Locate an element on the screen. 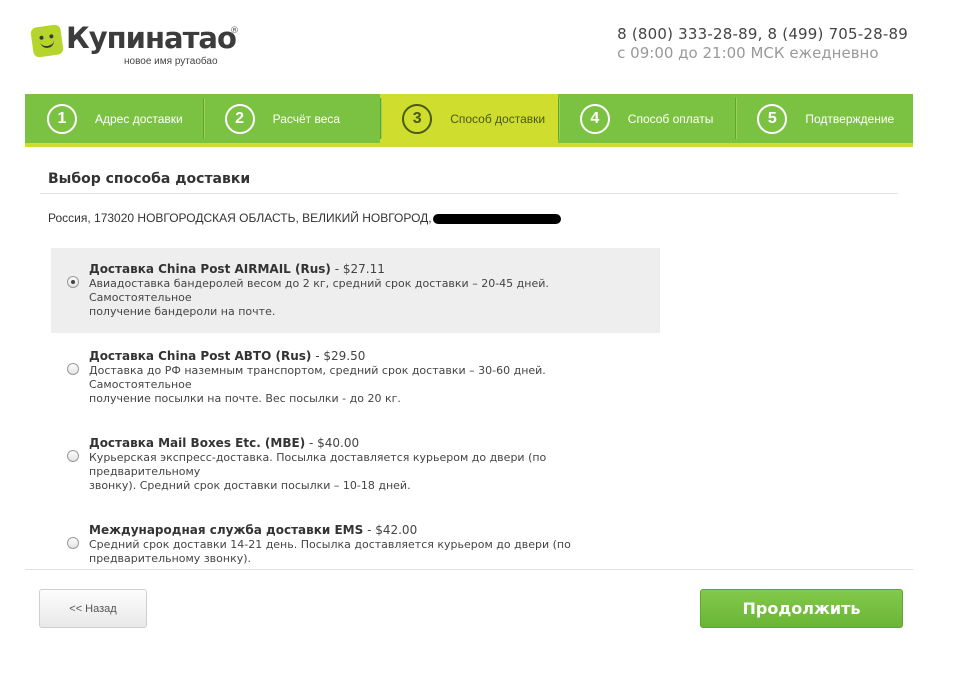  option-name: Доставка China Post AIRMAIL (Rus) is located at coordinates (210, 269).